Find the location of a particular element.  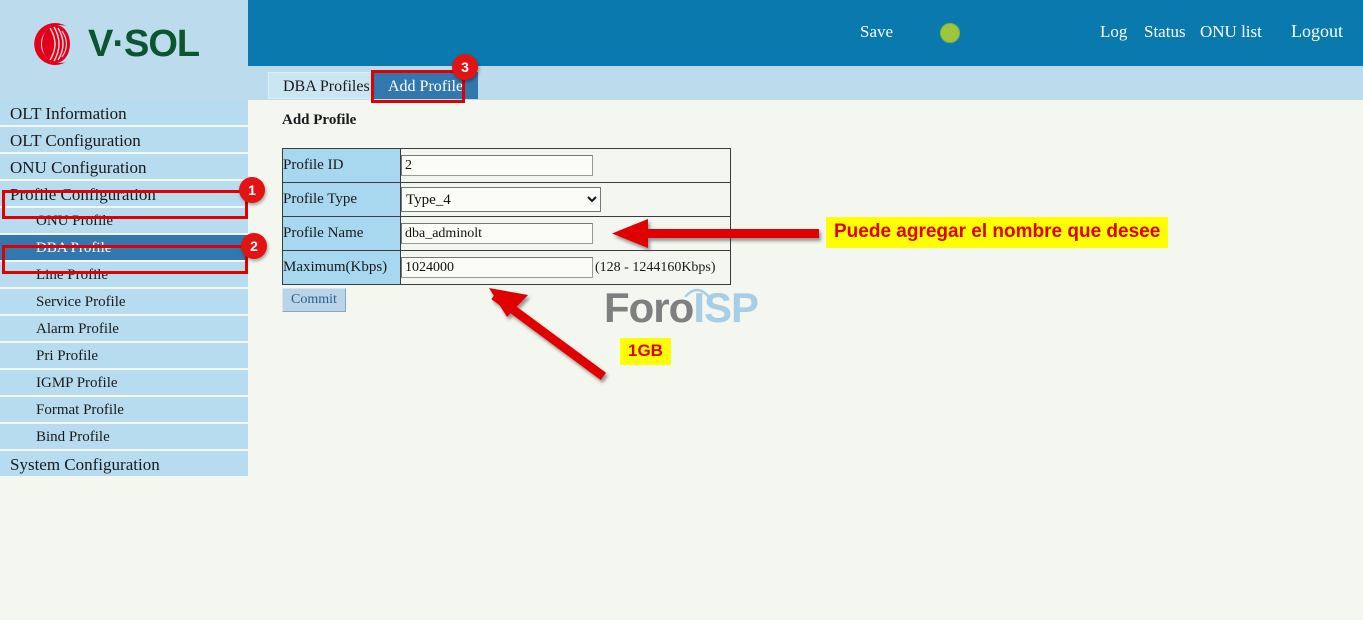

logout-link: Logout is located at coordinates (1317, 31).